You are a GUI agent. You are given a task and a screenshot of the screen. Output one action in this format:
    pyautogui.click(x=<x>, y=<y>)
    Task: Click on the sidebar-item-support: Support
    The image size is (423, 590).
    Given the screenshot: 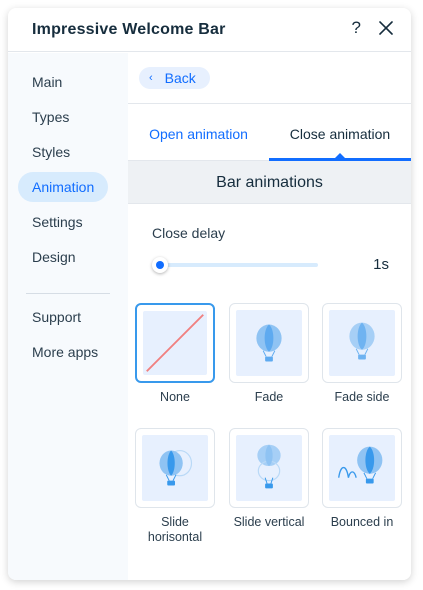 What is the action you would take?
    pyautogui.click(x=63, y=317)
    